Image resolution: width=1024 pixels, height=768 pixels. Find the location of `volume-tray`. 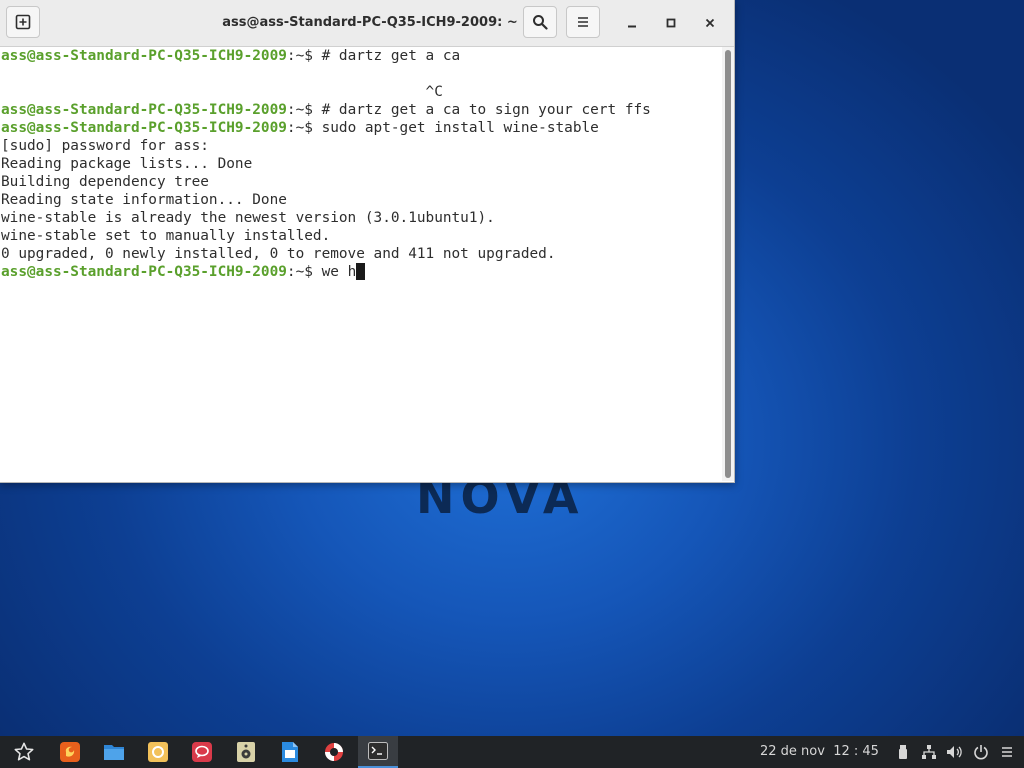

volume-tray is located at coordinates (955, 752).